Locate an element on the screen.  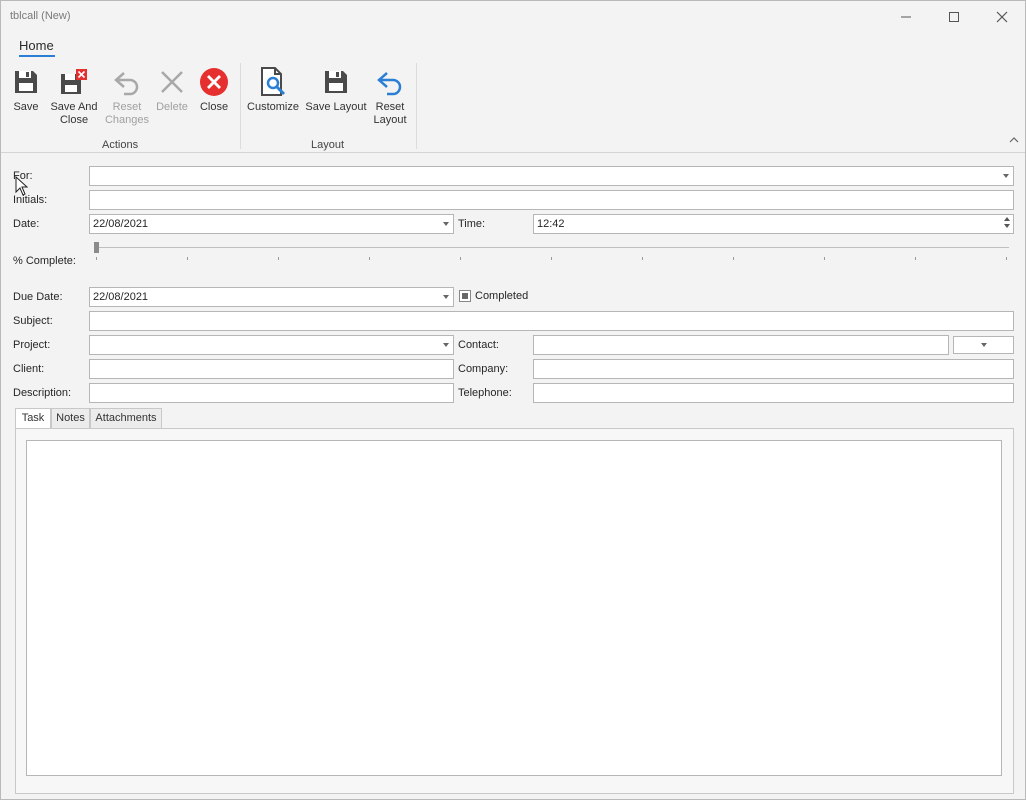
close-icon is located at coordinates (1002, 17).